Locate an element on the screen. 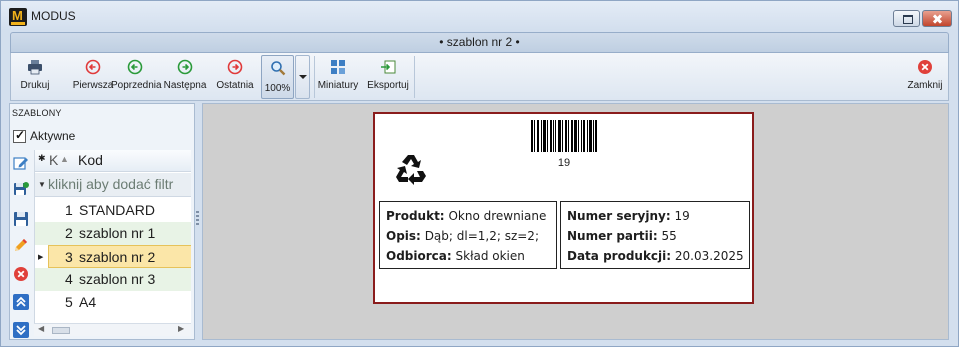 This screenshot has height=347, width=959. move-bottom-icon is located at coordinates (21, 330).